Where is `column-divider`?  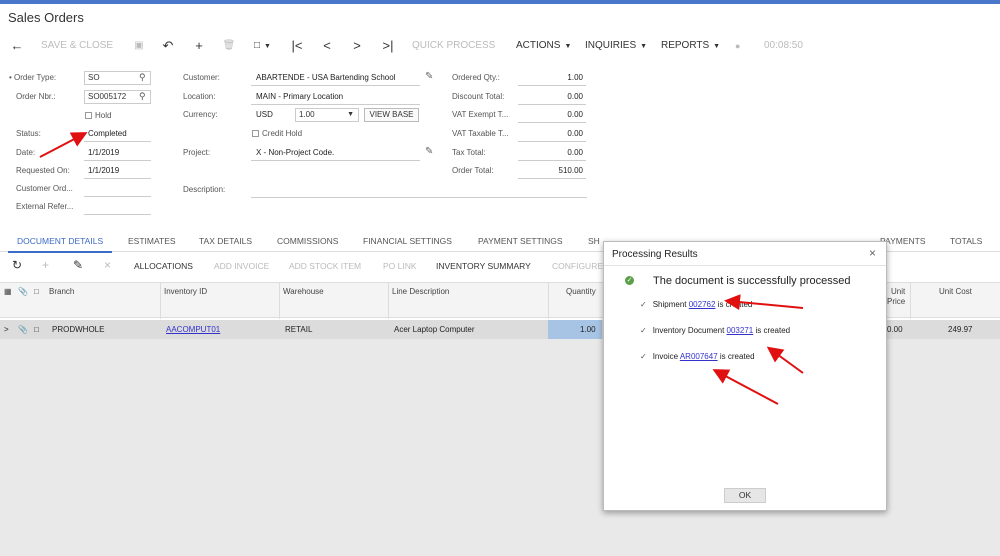
column-divider is located at coordinates (548, 301).